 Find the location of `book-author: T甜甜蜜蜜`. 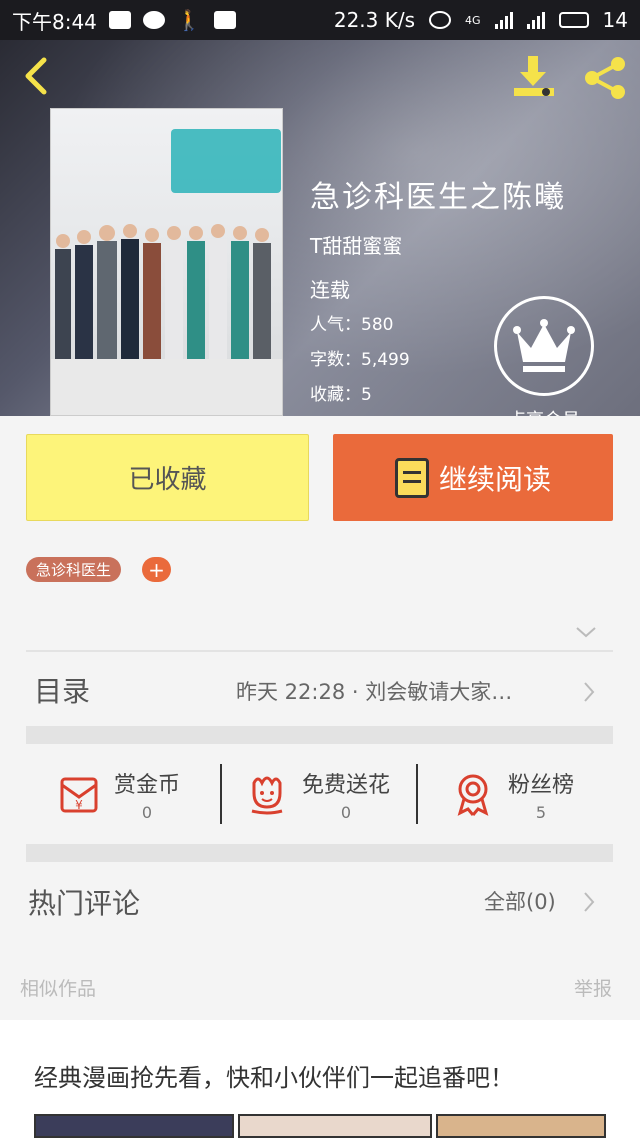

book-author: T甜甜蜜蜜 is located at coordinates (356, 244).